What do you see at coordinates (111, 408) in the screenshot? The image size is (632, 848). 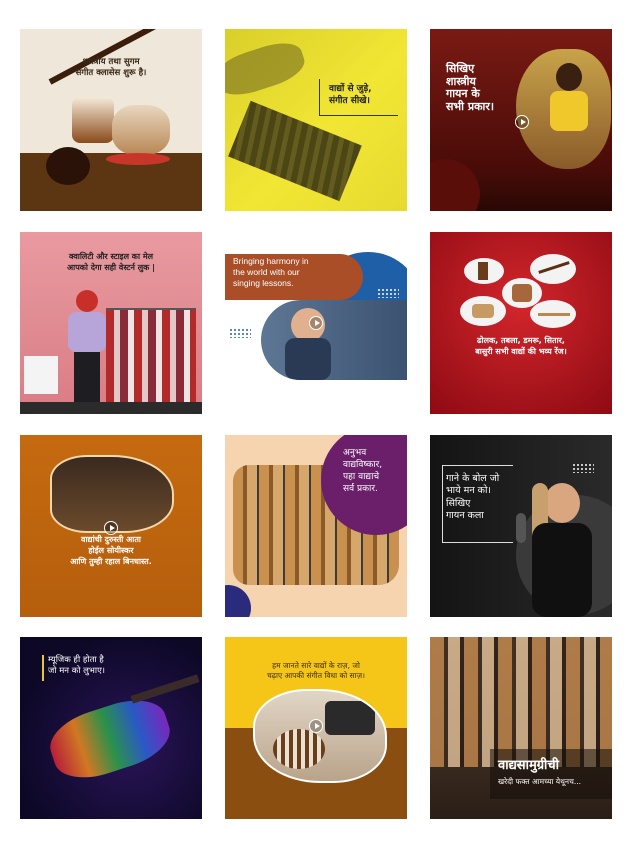 I see `floor` at bounding box center [111, 408].